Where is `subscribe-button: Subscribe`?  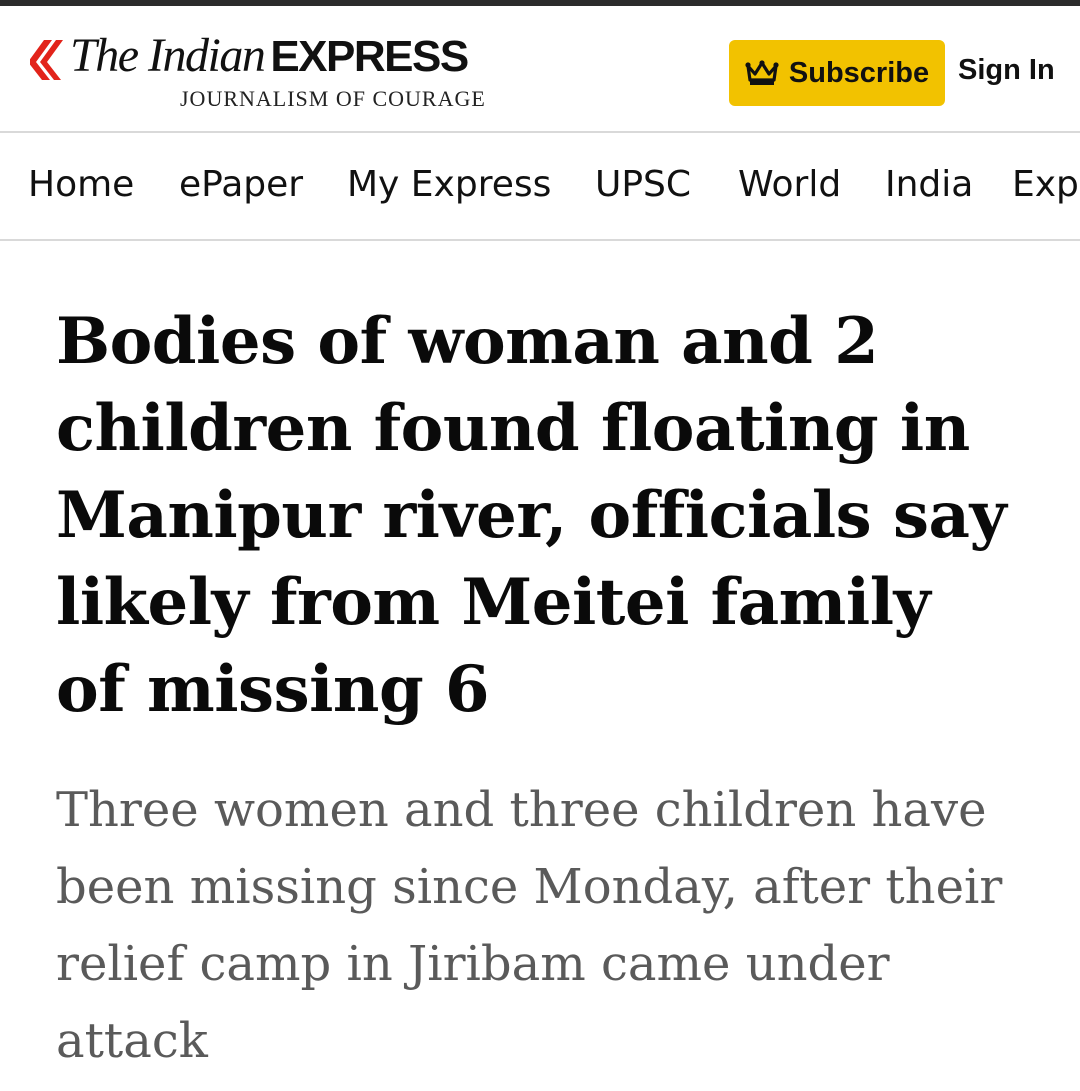 subscribe-button: Subscribe is located at coordinates (837, 73).